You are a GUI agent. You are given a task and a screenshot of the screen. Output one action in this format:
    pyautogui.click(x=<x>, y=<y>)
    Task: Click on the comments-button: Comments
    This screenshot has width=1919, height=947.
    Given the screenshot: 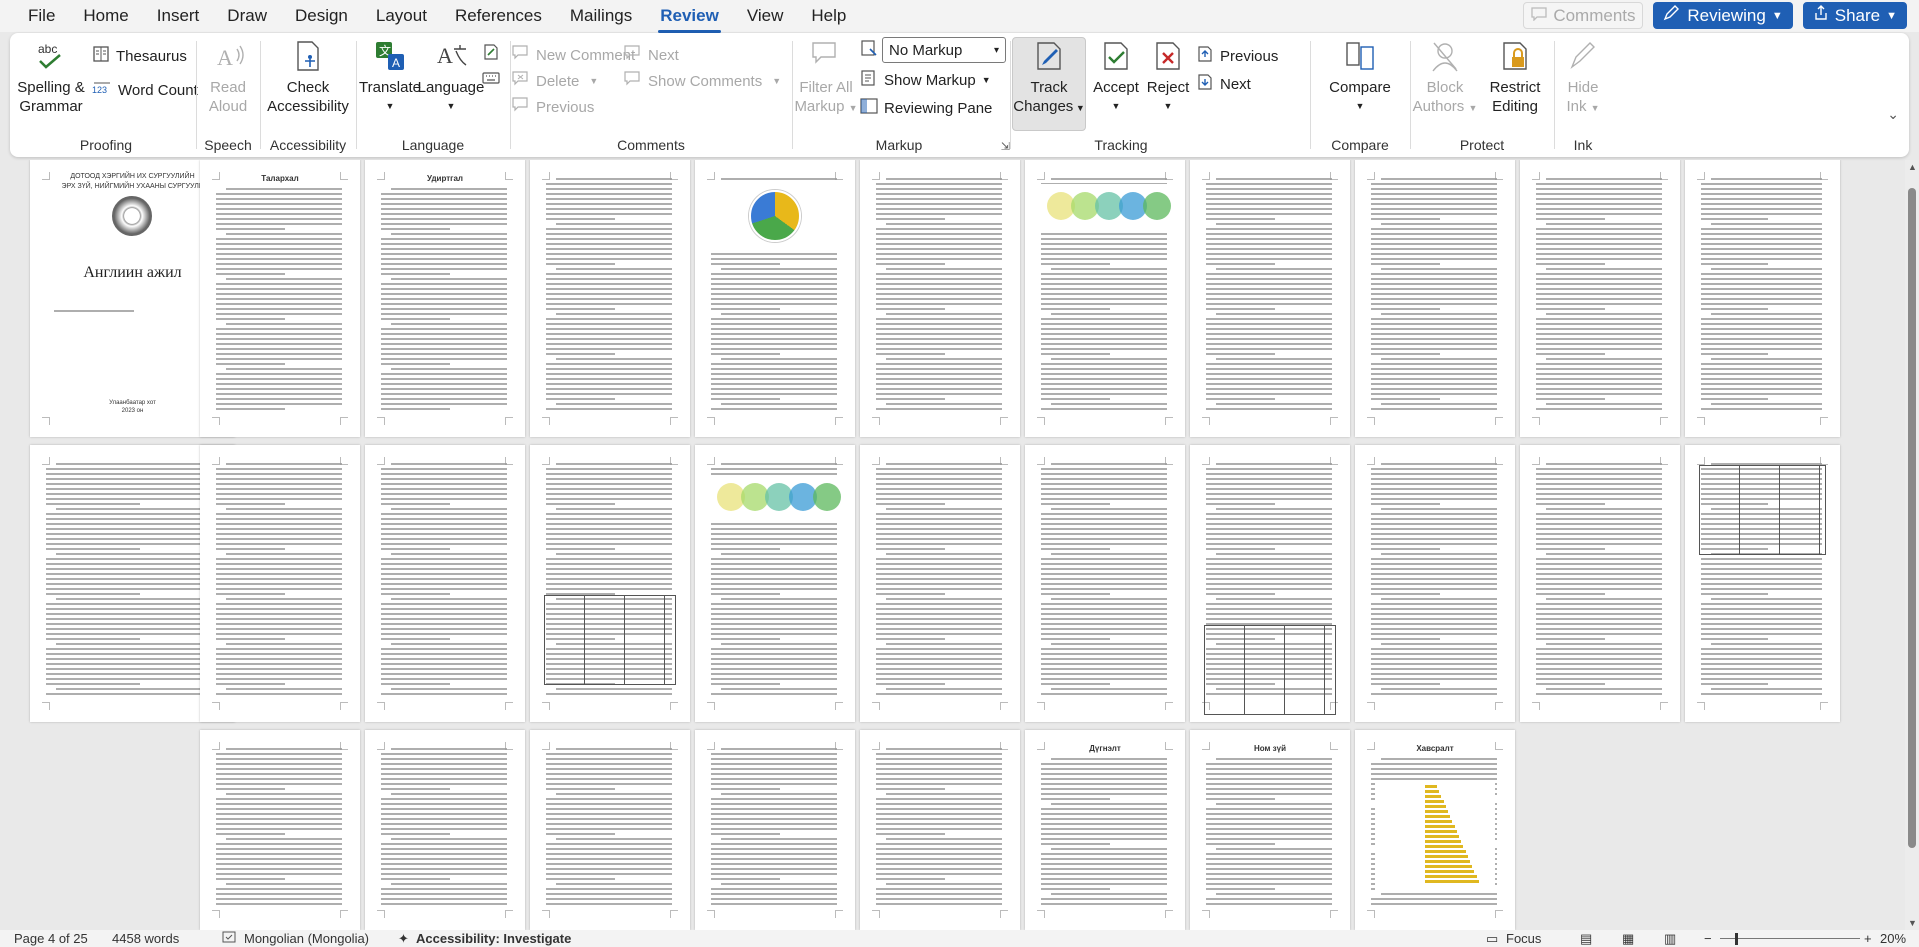 What is the action you would take?
    pyautogui.click(x=1583, y=15)
    